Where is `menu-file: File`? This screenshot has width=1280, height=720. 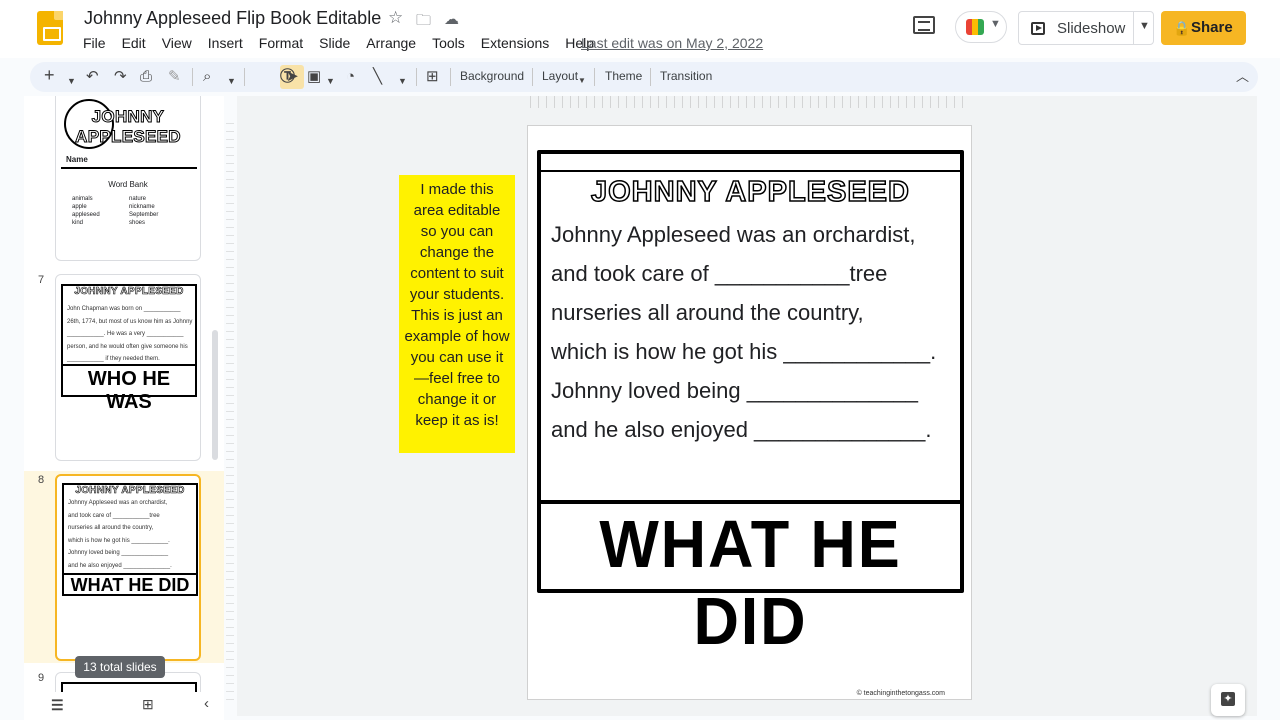 menu-file: File is located at coordinates (94, 43).